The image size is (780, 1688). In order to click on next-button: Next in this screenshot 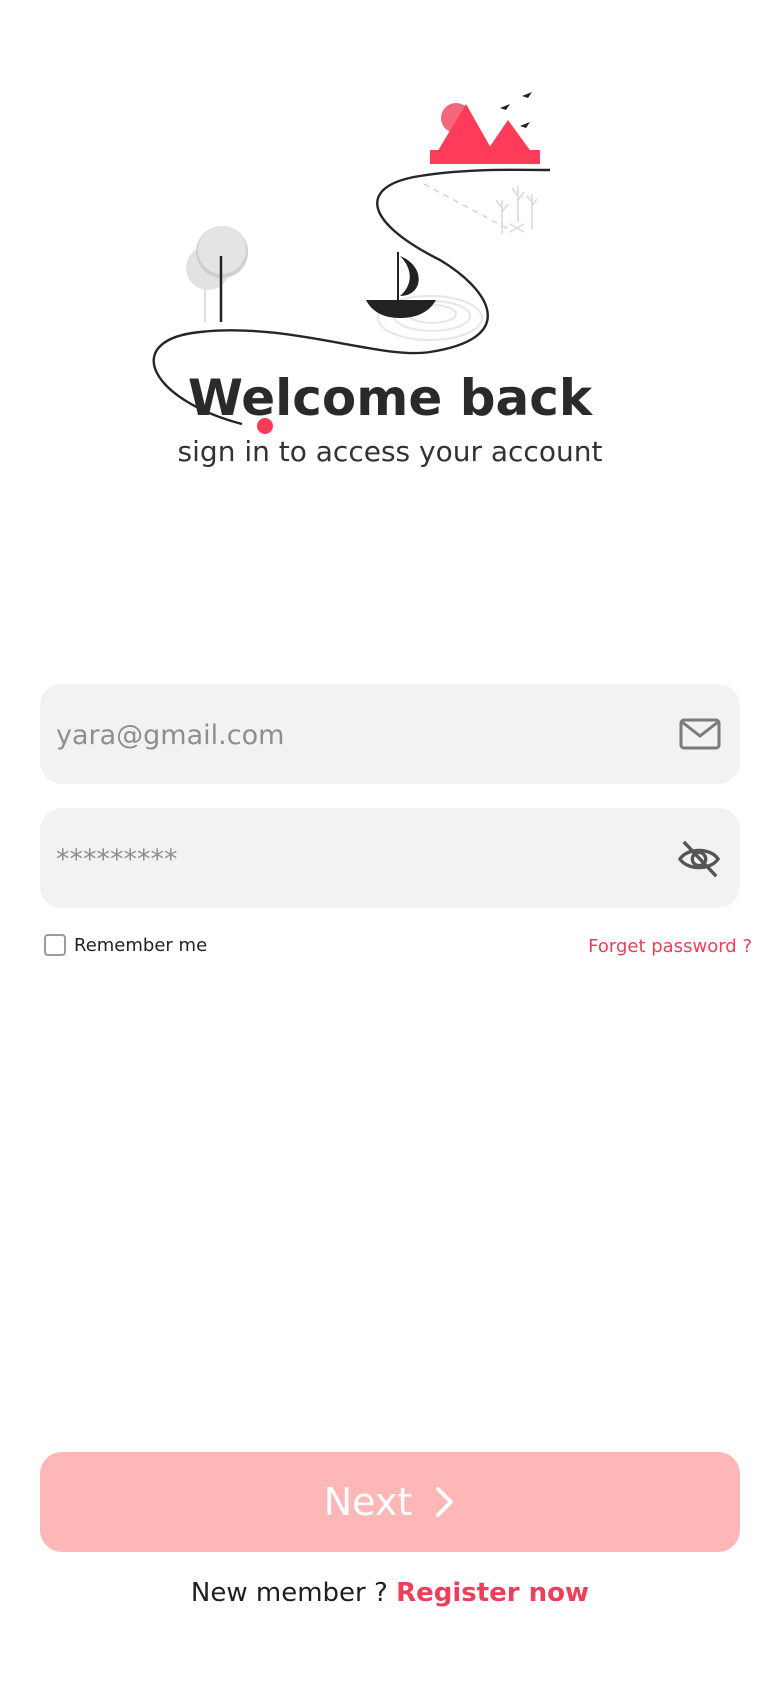, I will do `click(390, 1502)`.